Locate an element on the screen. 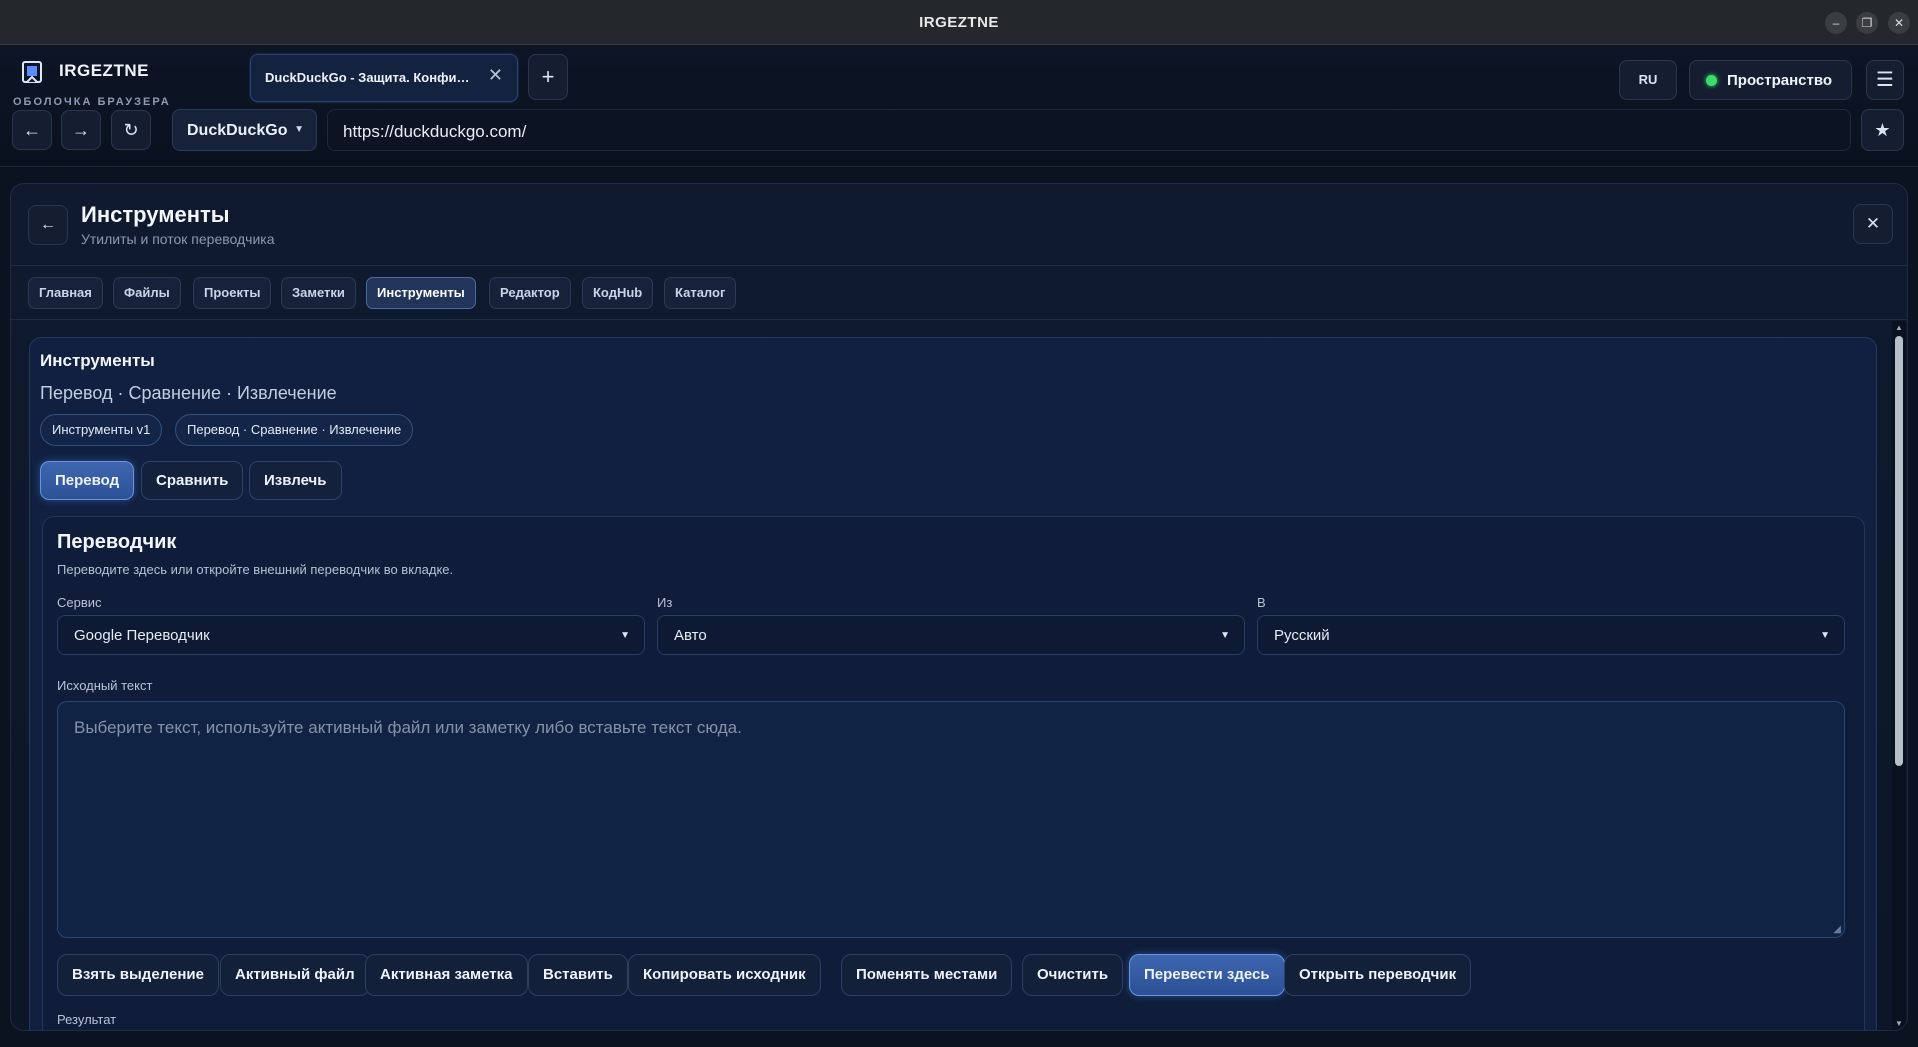 The image size is (1918, 1047). tab-files: Файлы is located at coordinates (147, 293).